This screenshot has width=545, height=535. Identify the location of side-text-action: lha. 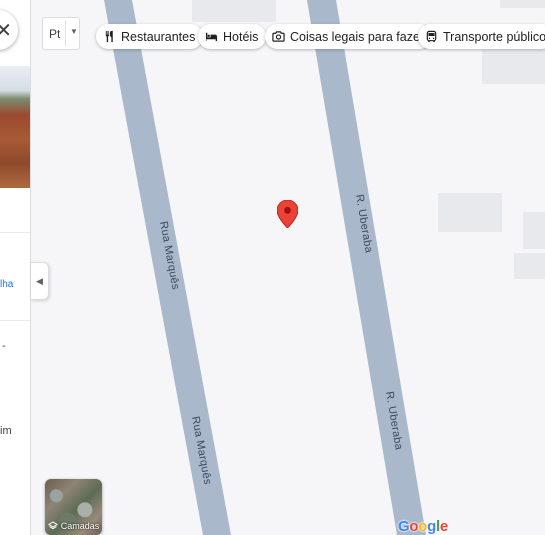
(6, 284).